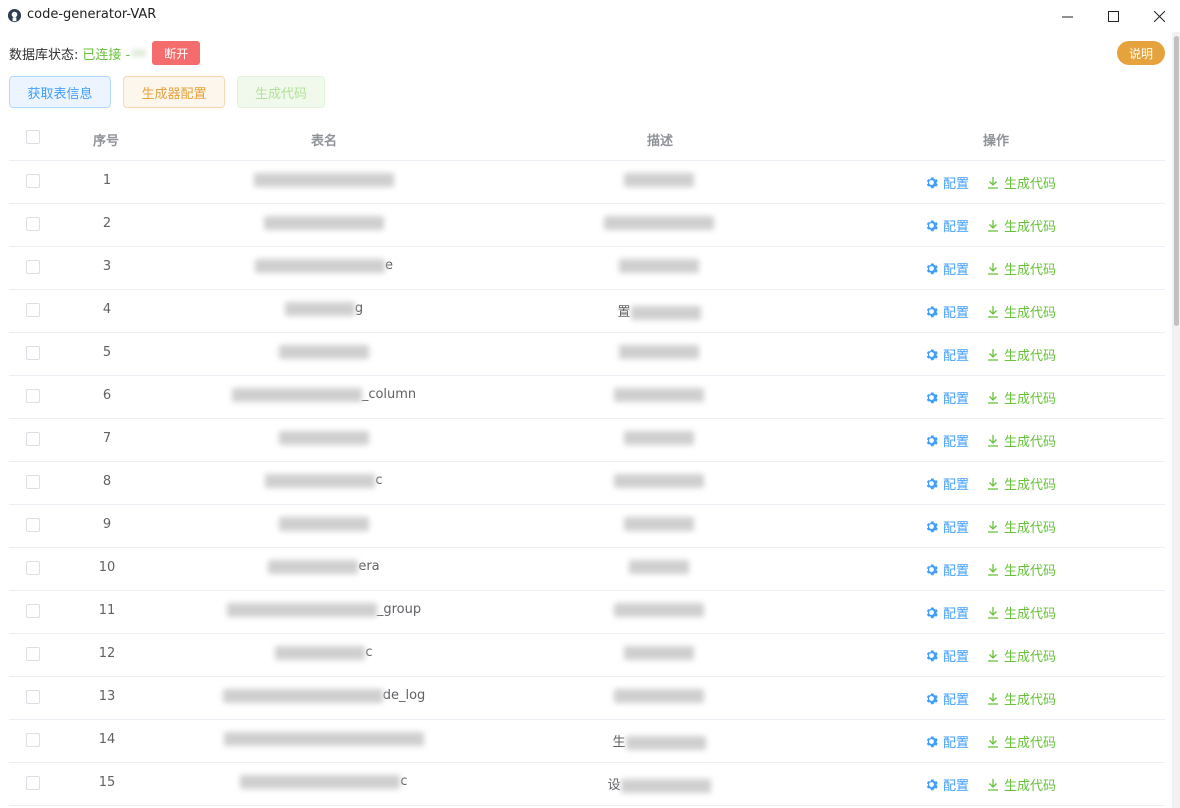  Describe the element at coordinates (33, 137) in the screenshot. I see `select-all-checkbox` at that location.